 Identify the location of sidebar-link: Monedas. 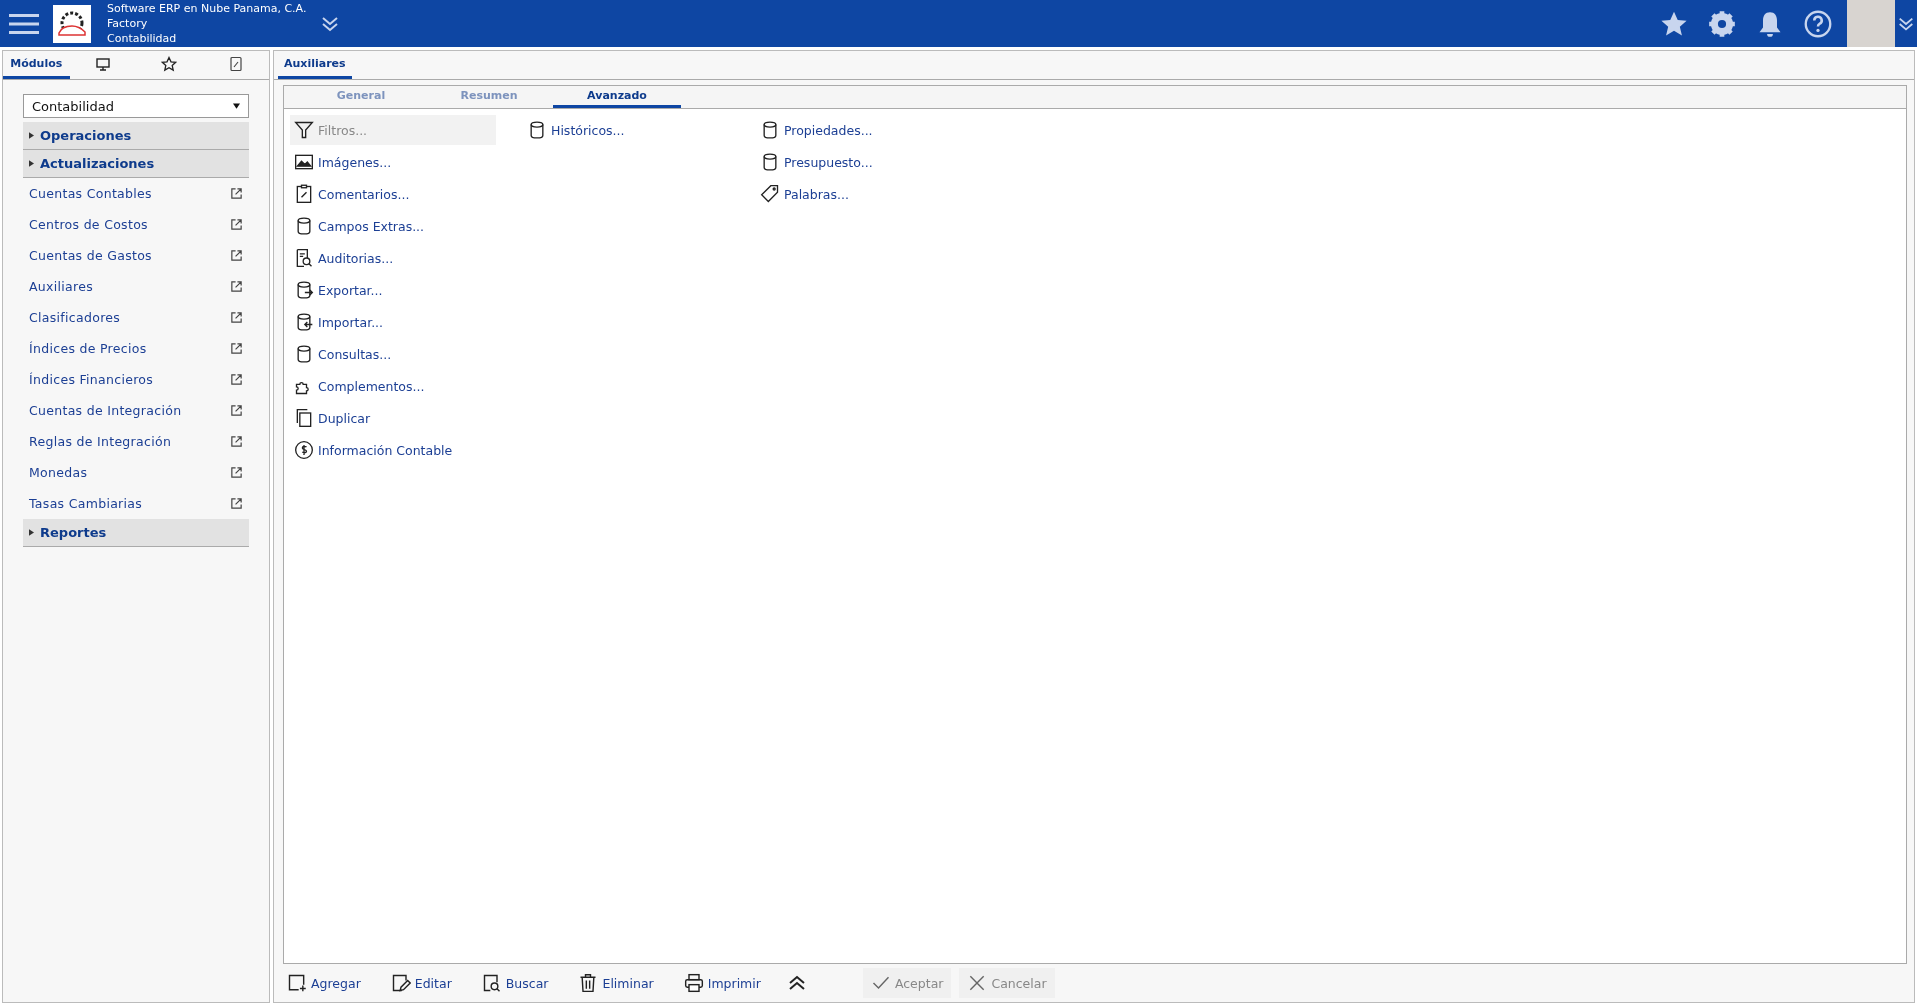
(58, 472).